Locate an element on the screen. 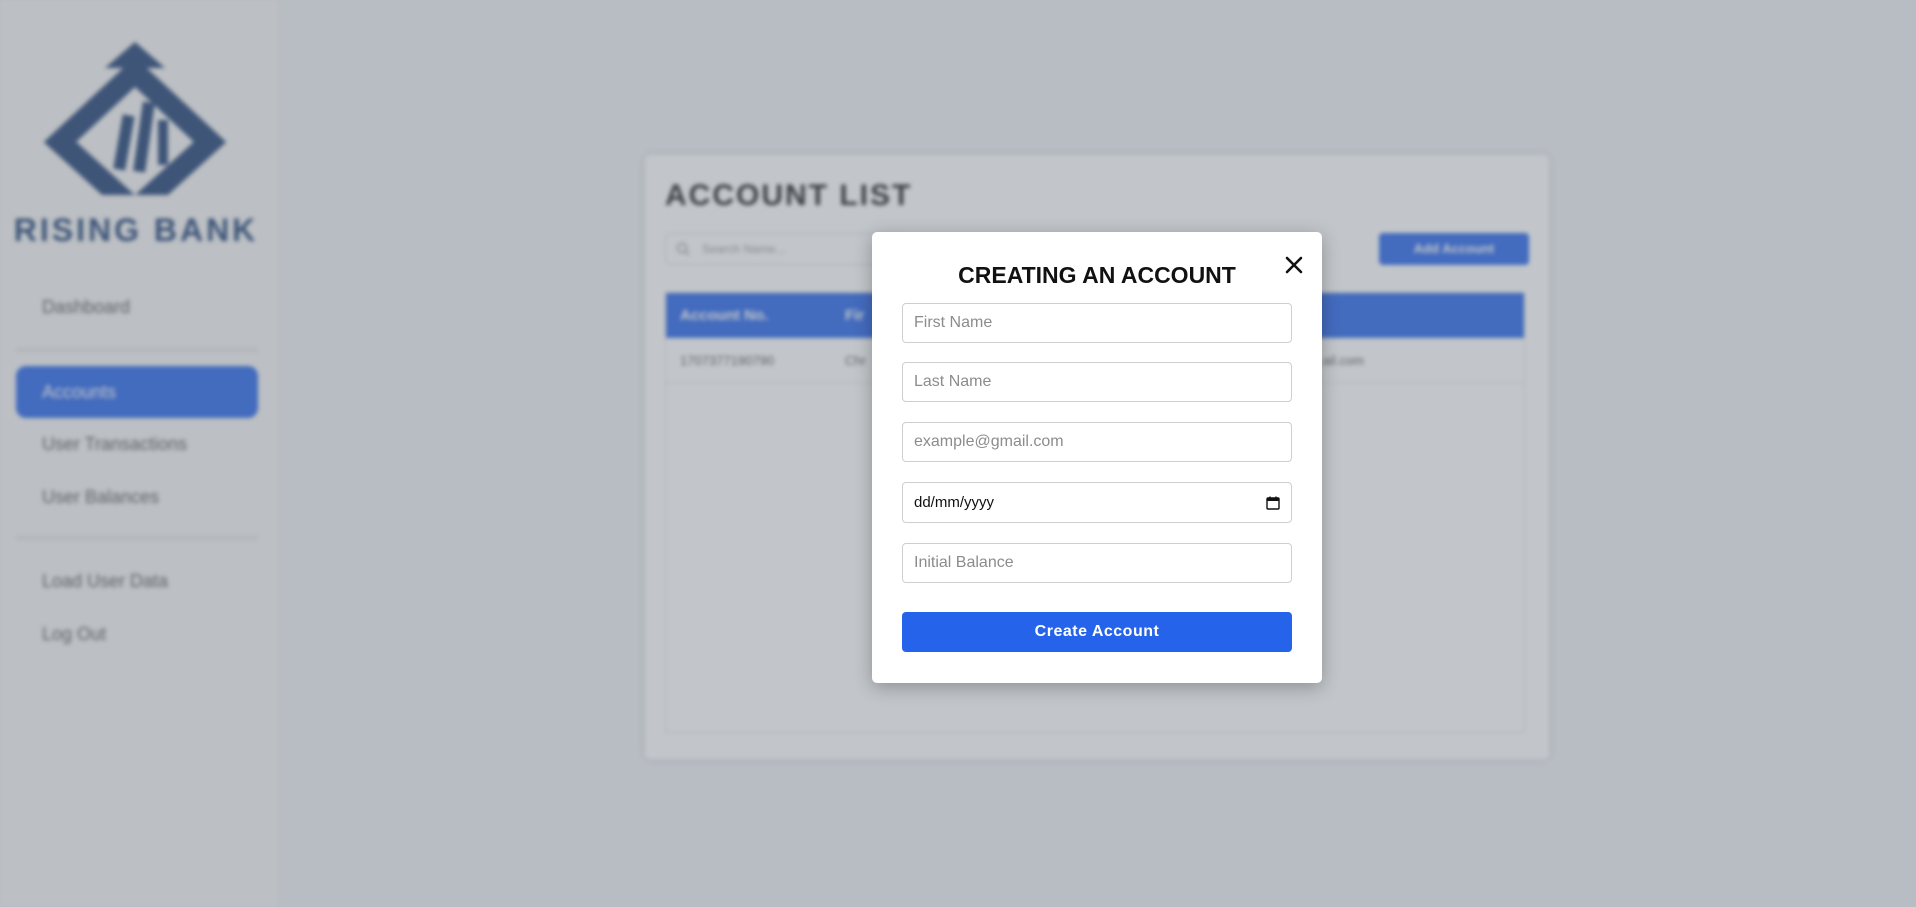  calendar-icon is located at coordinates (1273, 503).